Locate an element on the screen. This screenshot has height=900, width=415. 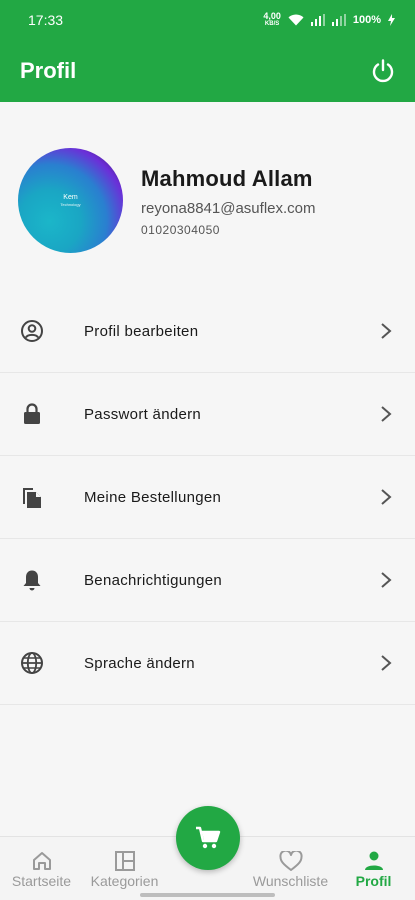
menu-item-notifications: Benachrichtigungen is located at coordinates (207, 580).